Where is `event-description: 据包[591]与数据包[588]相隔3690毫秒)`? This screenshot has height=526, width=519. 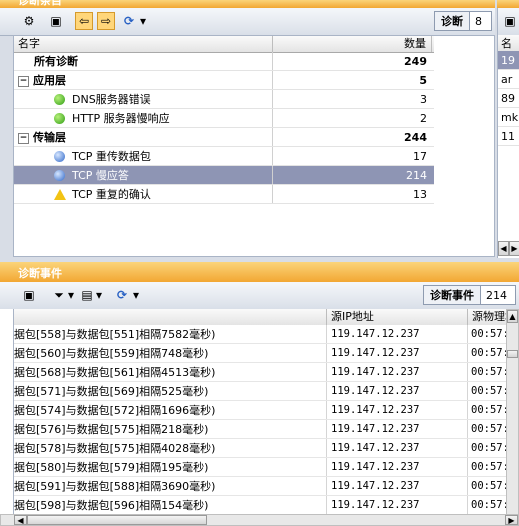 event-description: 据包[591]与数据包[588]相隔3690毫秒) is located at coordinates (170, 486).